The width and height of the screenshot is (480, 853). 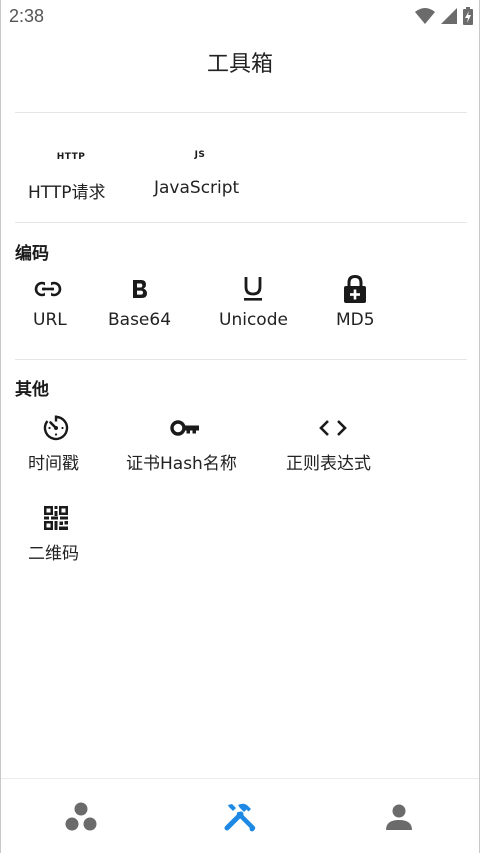 What do you see at coordinates (56, 518) in the screenshot?
I see `qr-code-icon` at bounding box center [56, 518].